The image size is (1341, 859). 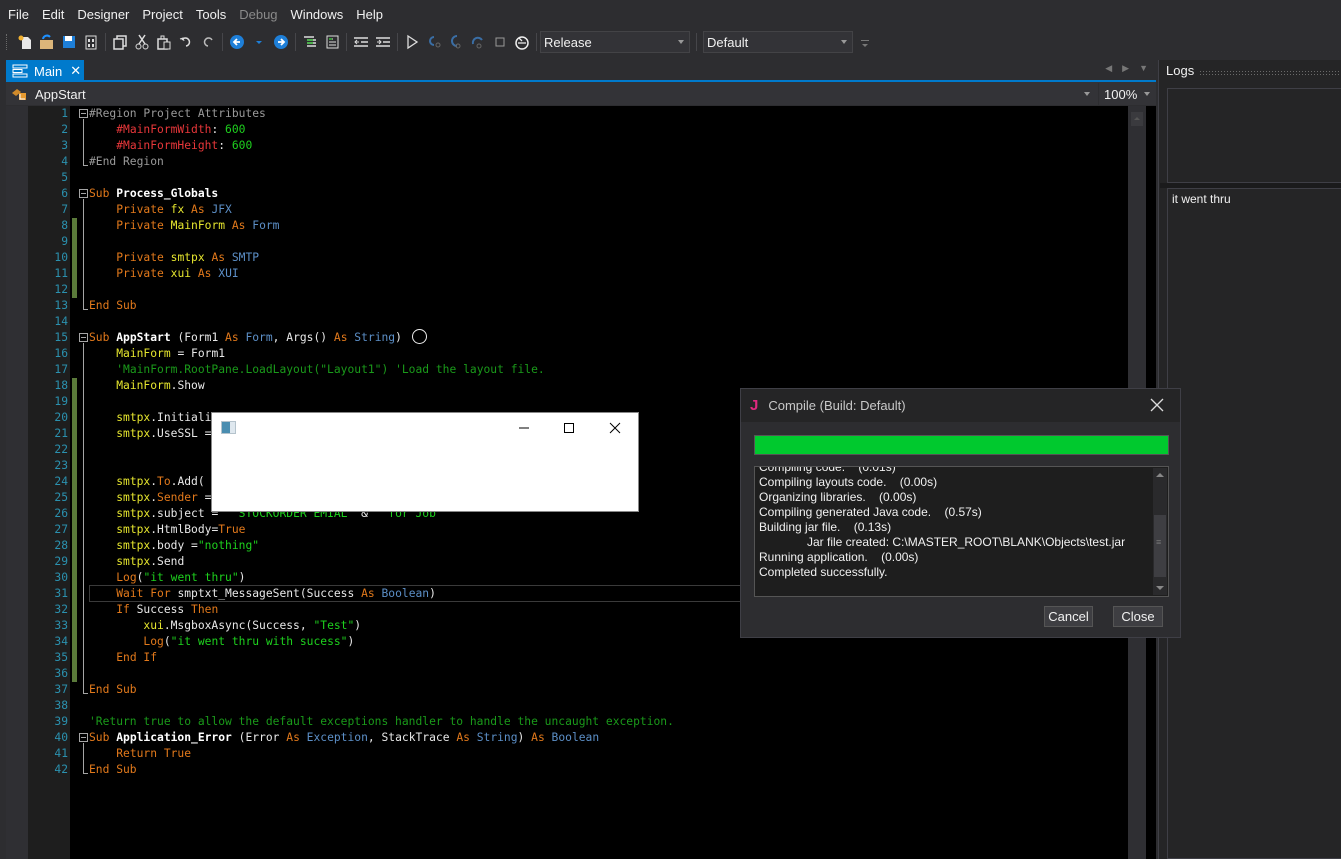 What do you see at coordinates (211, 15) in the screenshot?
I see `menu-tools: Tools` at bounding box center [211, 15].